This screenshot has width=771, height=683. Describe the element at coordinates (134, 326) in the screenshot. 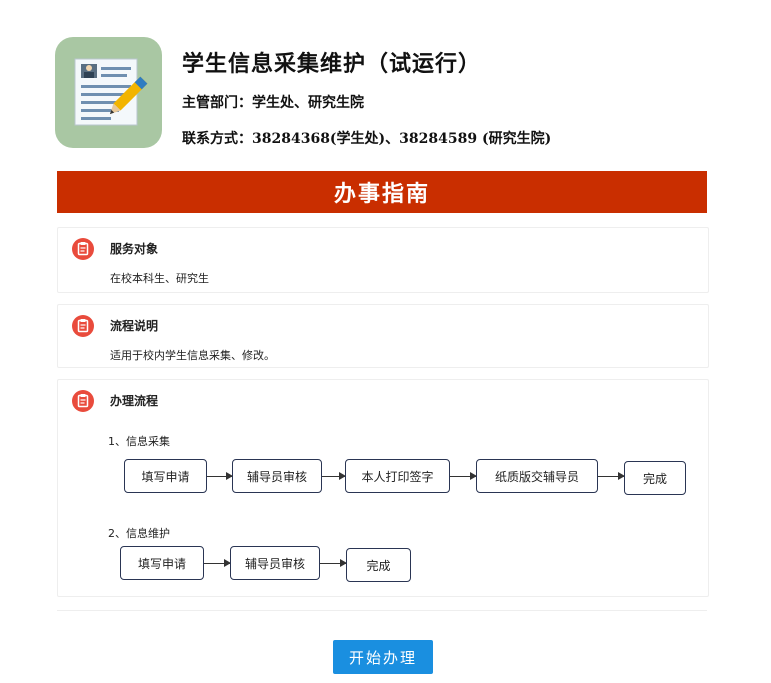

I see `section-title: 流程说明` at that location.